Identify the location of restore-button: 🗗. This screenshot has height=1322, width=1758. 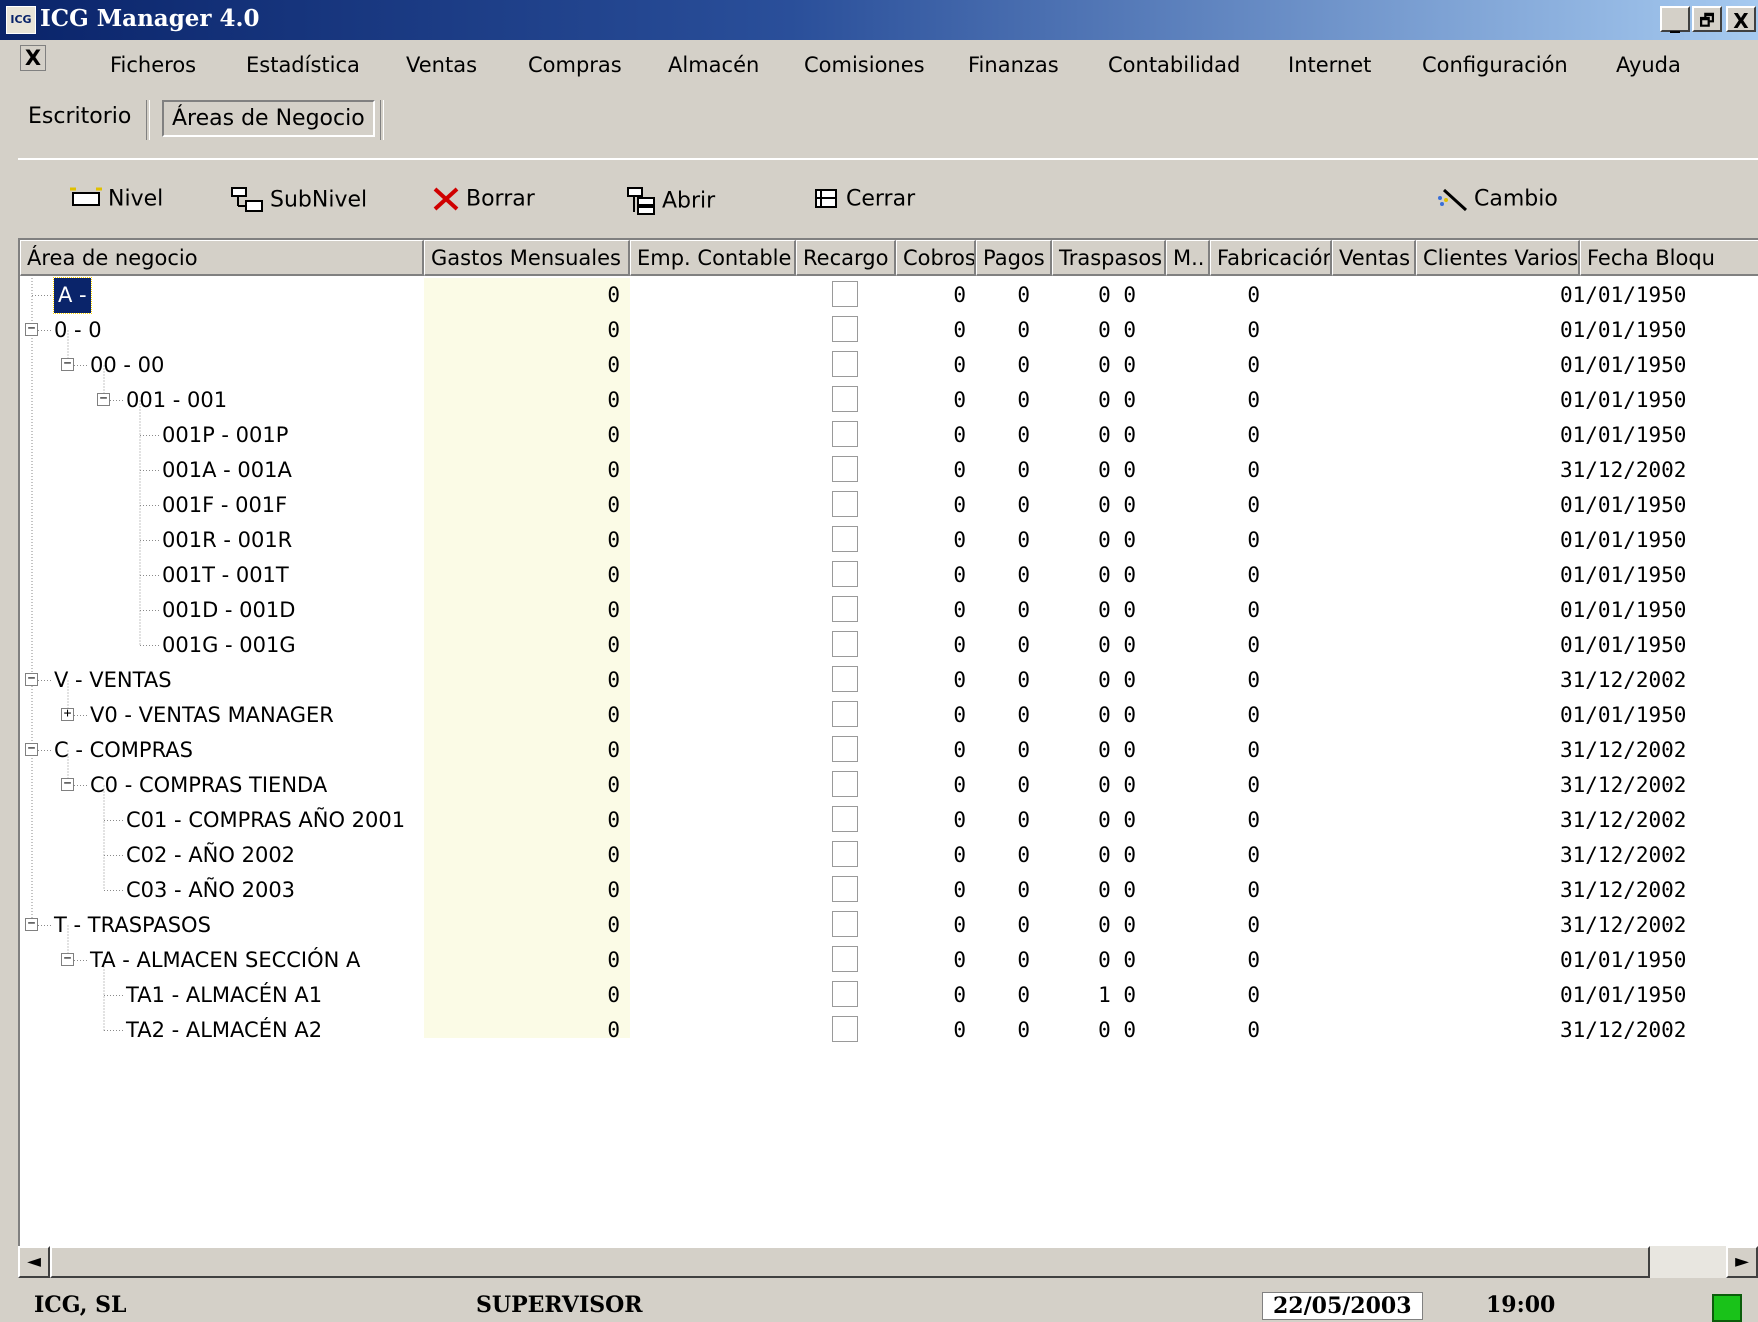
(1707, 19).